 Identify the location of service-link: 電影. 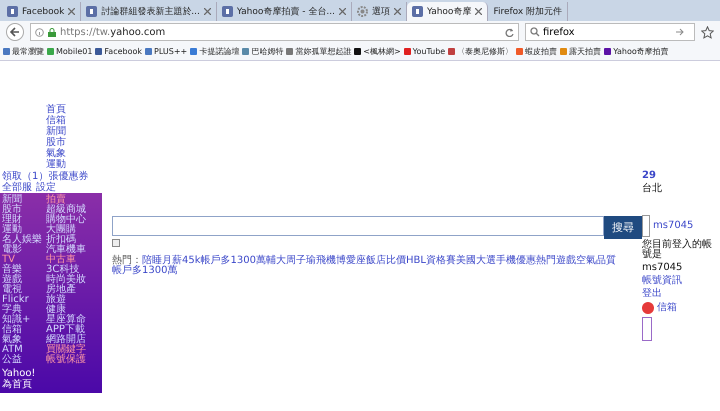
(24, 250).